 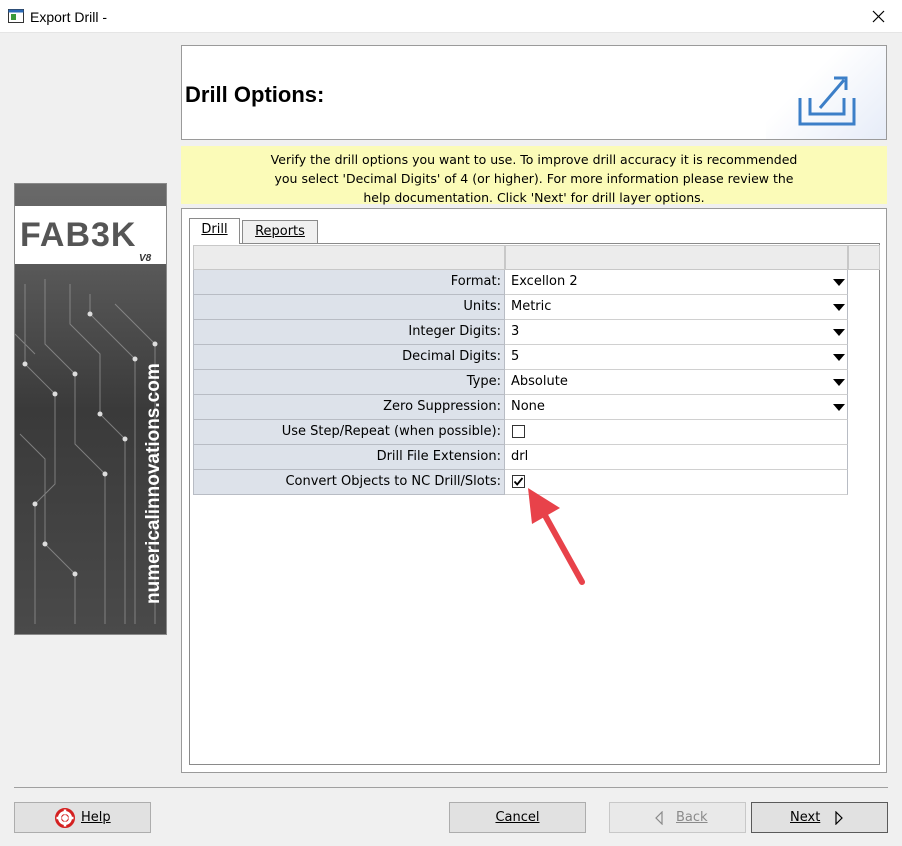 What do you see at coordinates (69, 17) in the screenshot?
I see `window-title: Export Drill -` at bounding box center [69, 17].